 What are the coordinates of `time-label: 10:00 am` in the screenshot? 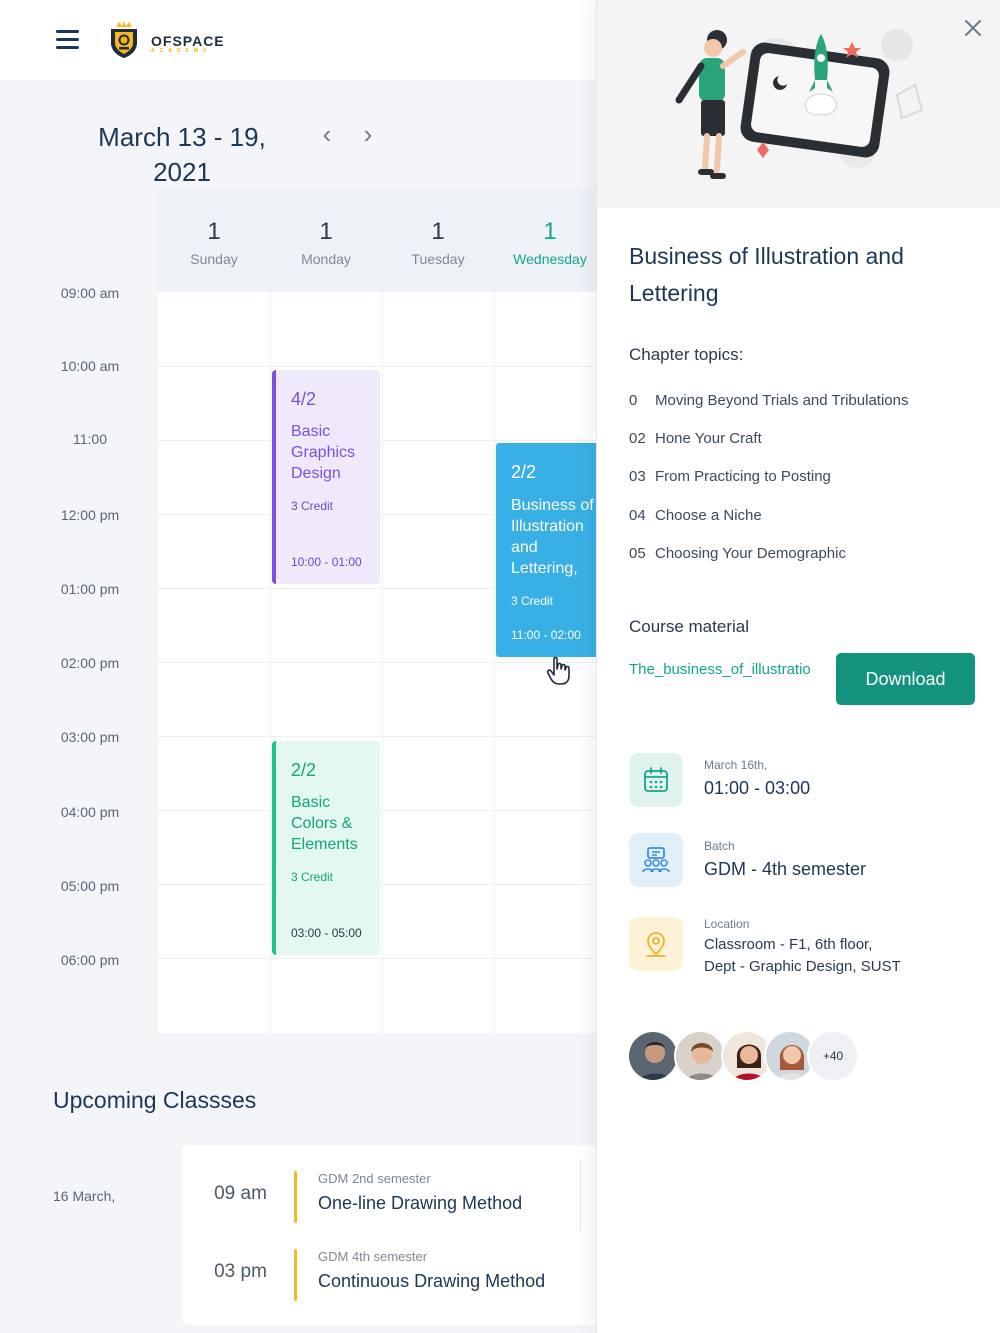 It's located at (90, 366).